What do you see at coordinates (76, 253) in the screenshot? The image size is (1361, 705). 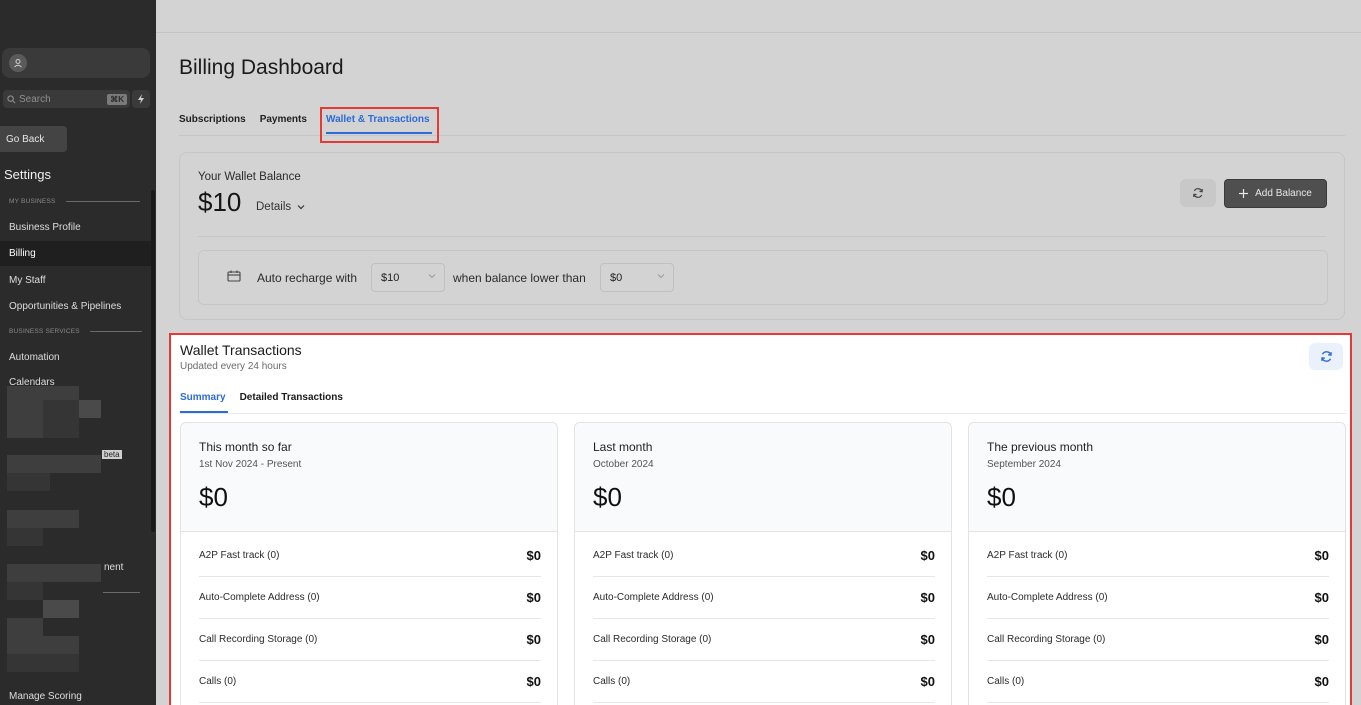 I see `sidebar-item-billing: Billing` at bounding box center [76, 253].